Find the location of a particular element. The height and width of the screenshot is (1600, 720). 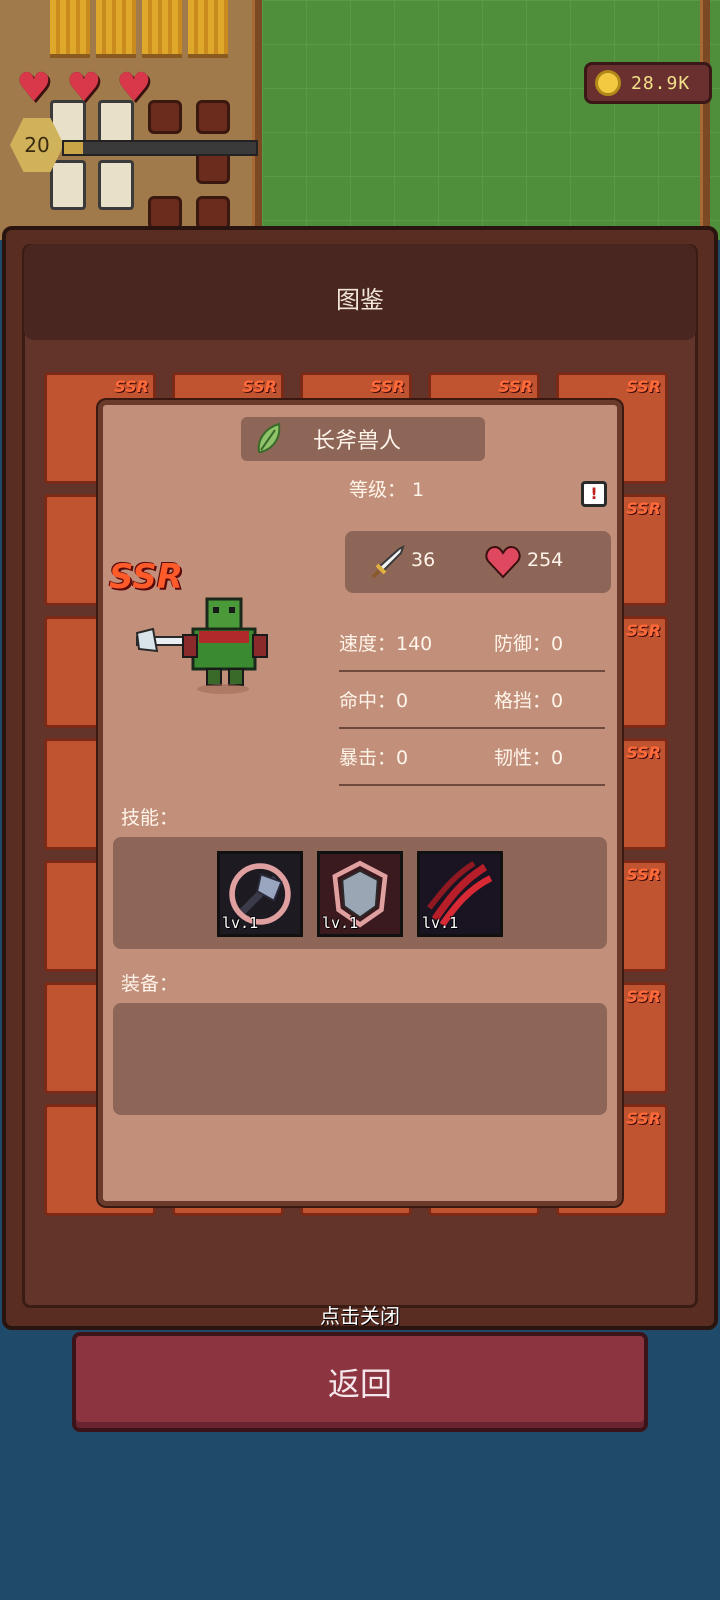

coin-amount: 28.9K is located at coordinates (661, 83).